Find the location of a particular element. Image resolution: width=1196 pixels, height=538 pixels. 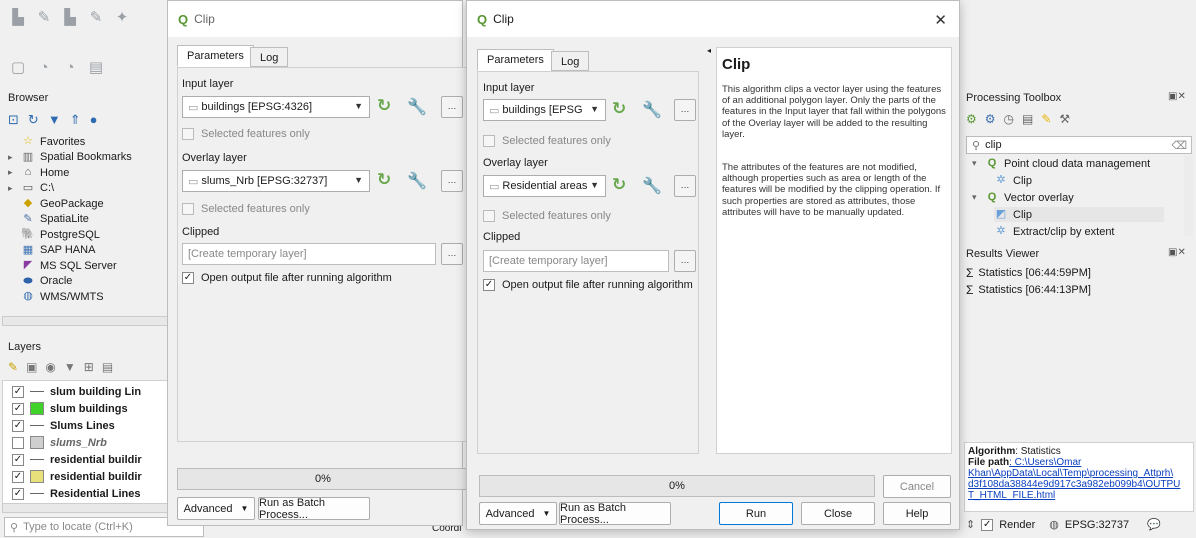

browser-item: ⬬ Oracle is located at coordinates (40, 281).